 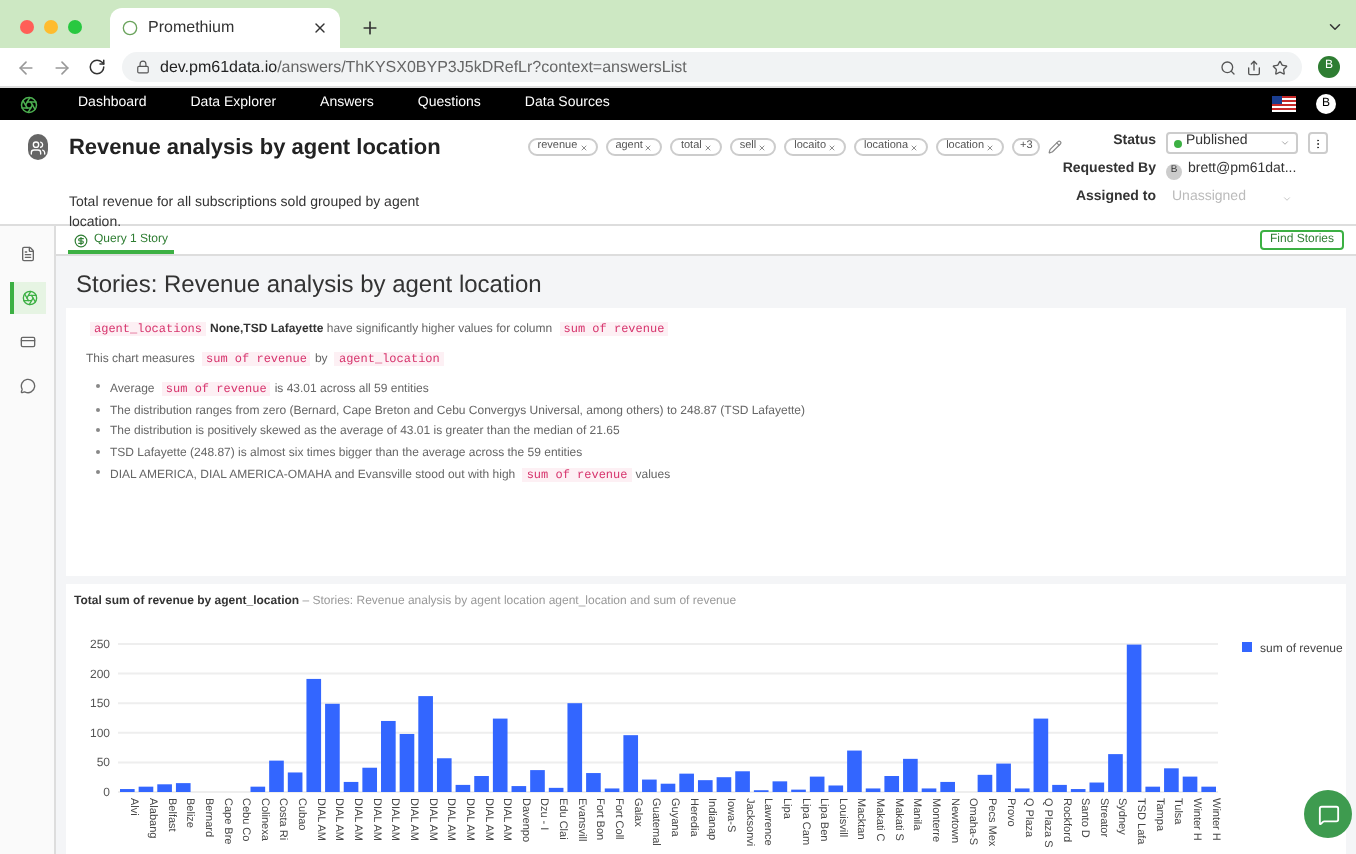 What do you see at coordinates (26, 67) in the screenshot?
I see `back-icon` at bounding box center [26, 67].